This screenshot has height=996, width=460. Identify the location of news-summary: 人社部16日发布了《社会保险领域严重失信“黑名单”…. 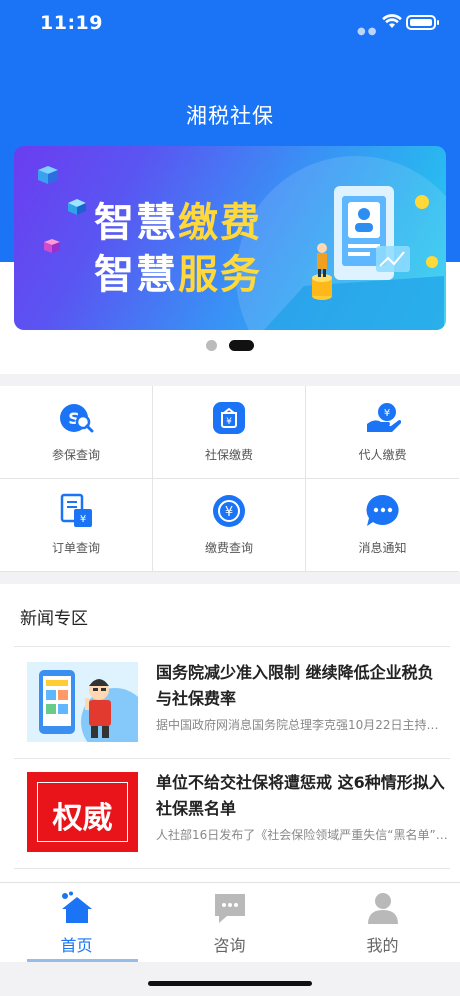
(302, 835).